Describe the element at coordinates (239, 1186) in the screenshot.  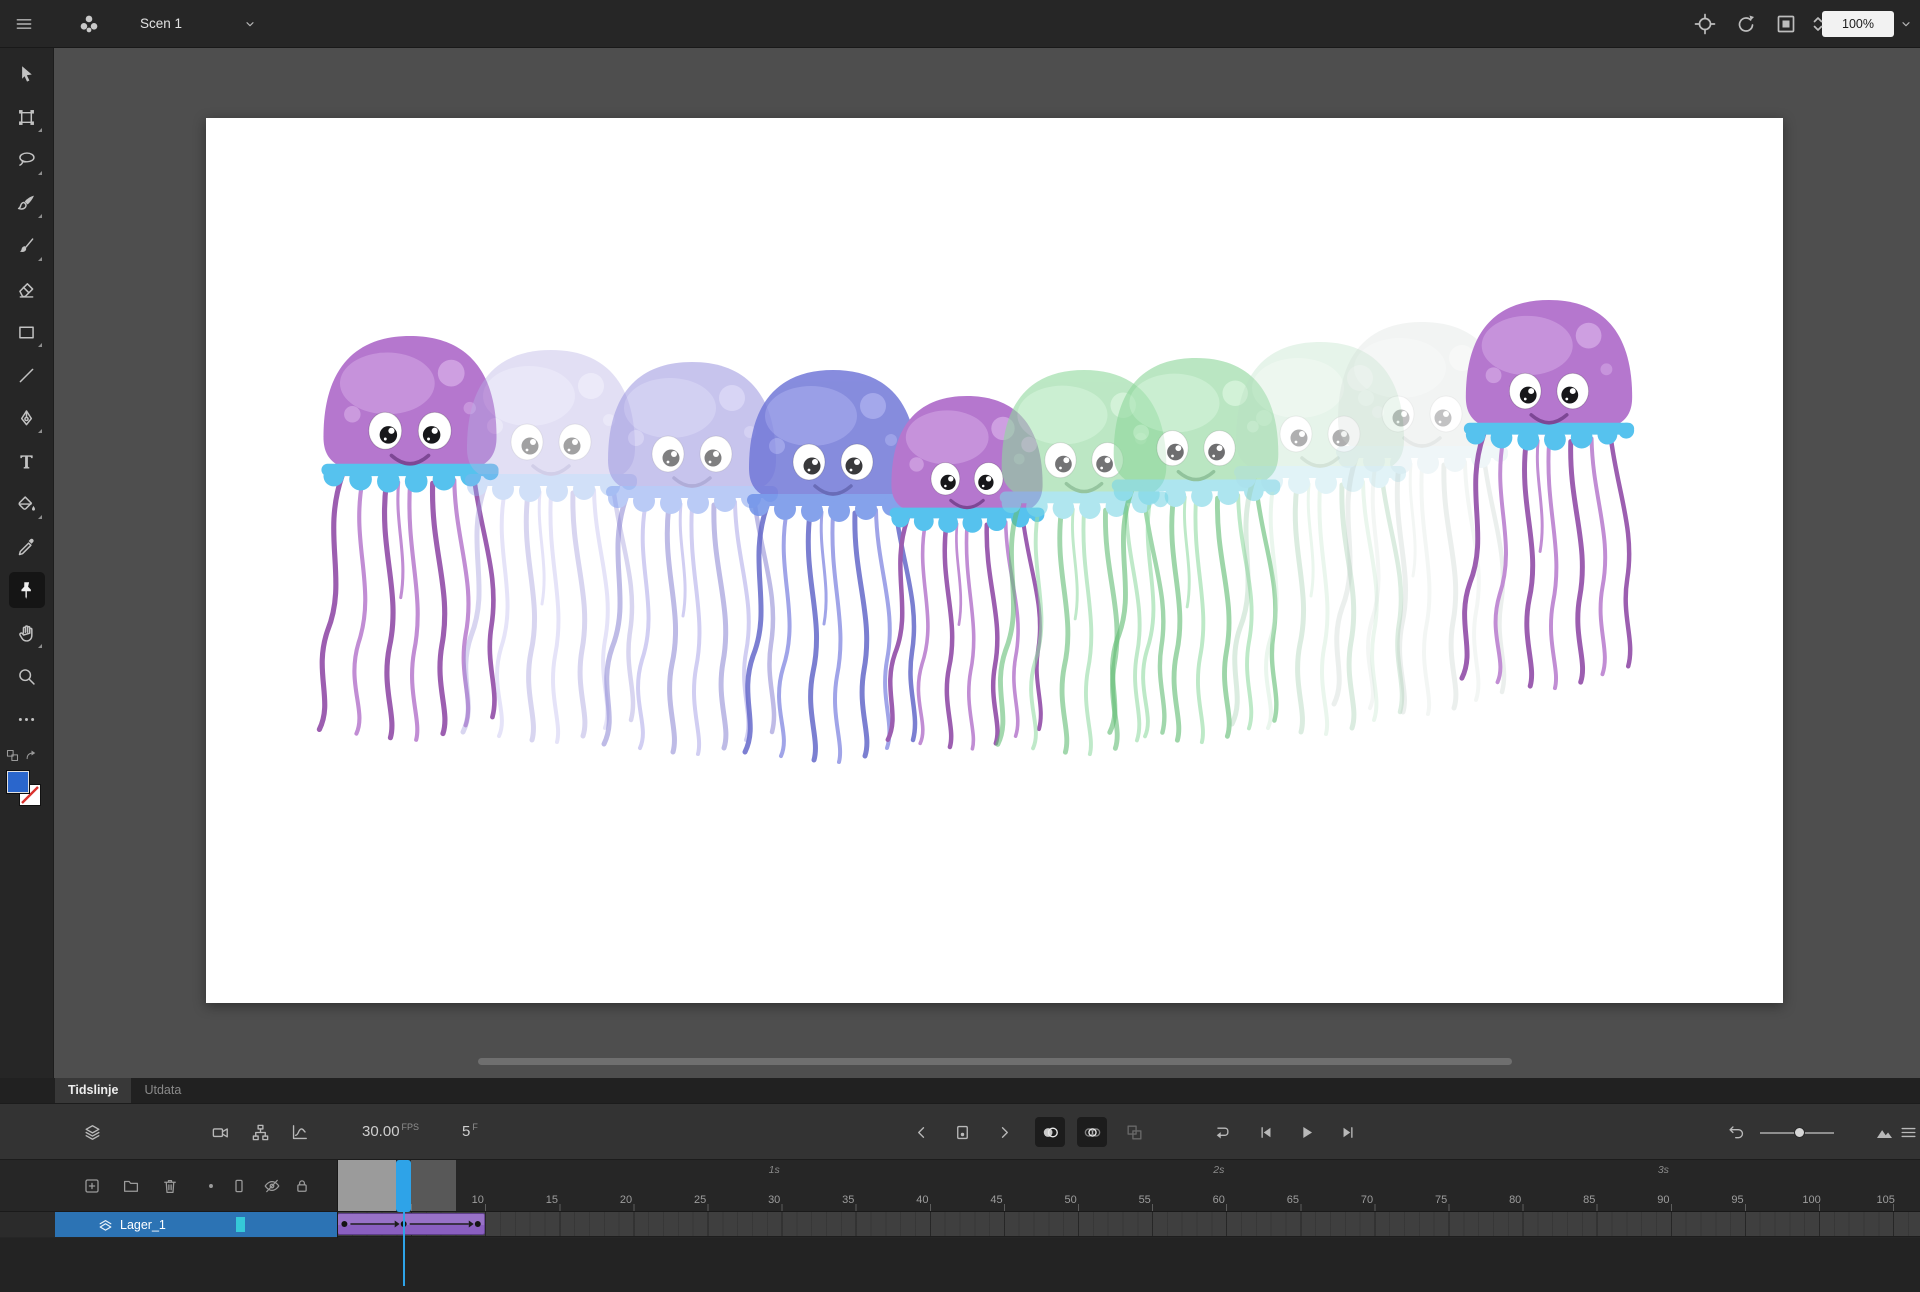
I see `outline-layers-button` at that location.